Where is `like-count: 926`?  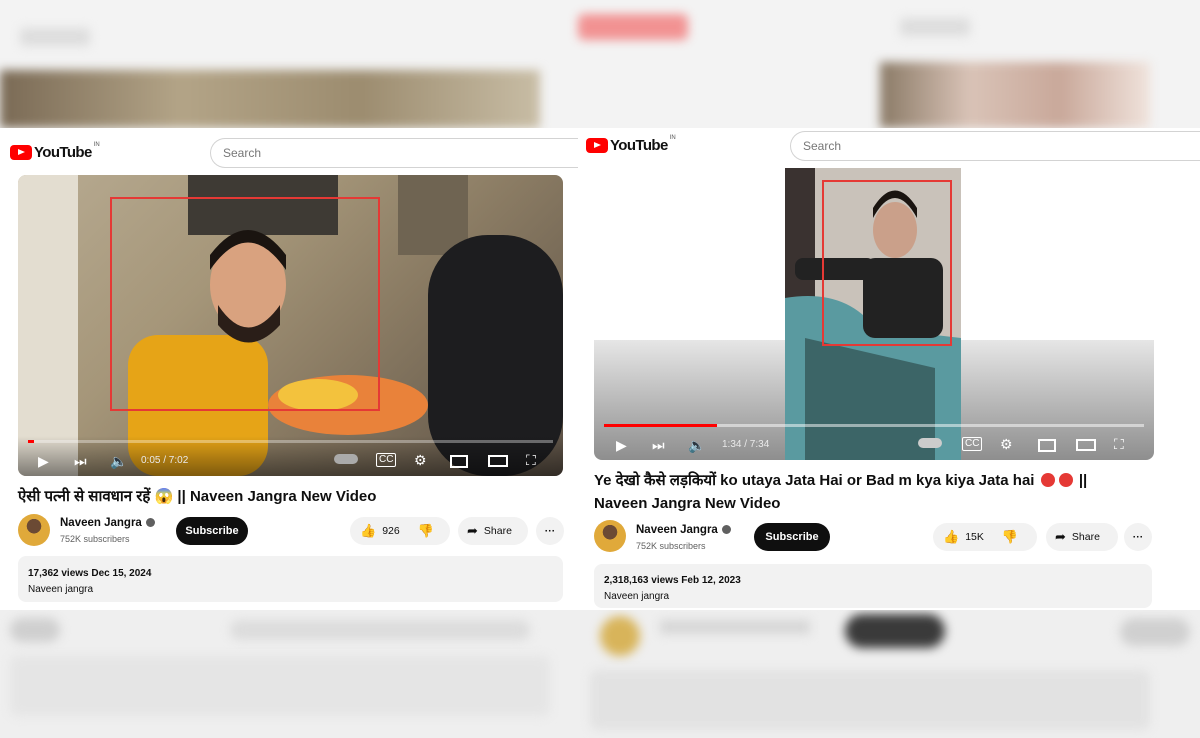
like-count: 926 is located at coordinates (391, 531).